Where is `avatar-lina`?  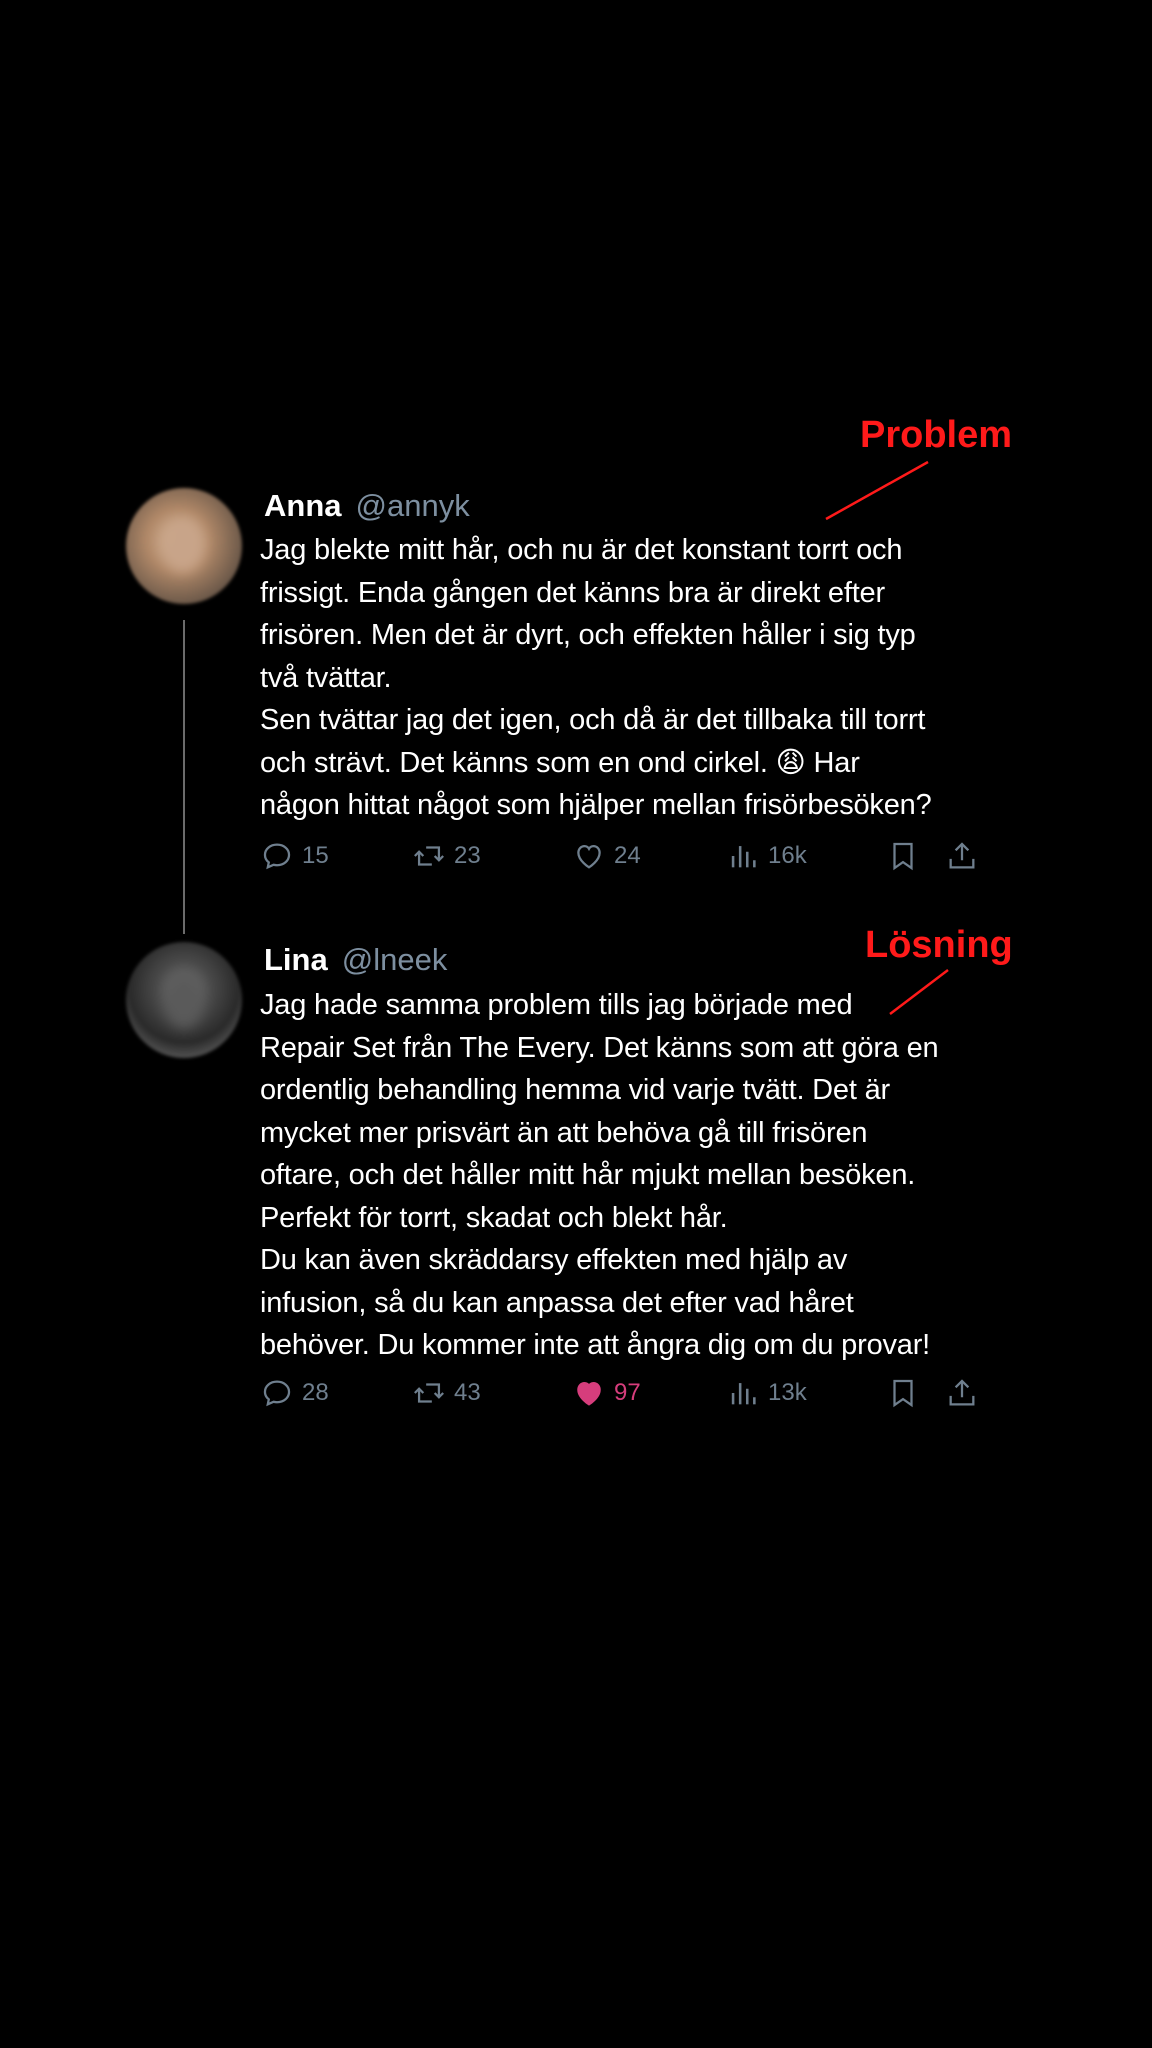
avatar-lina is located at coordinates (184, 1000).